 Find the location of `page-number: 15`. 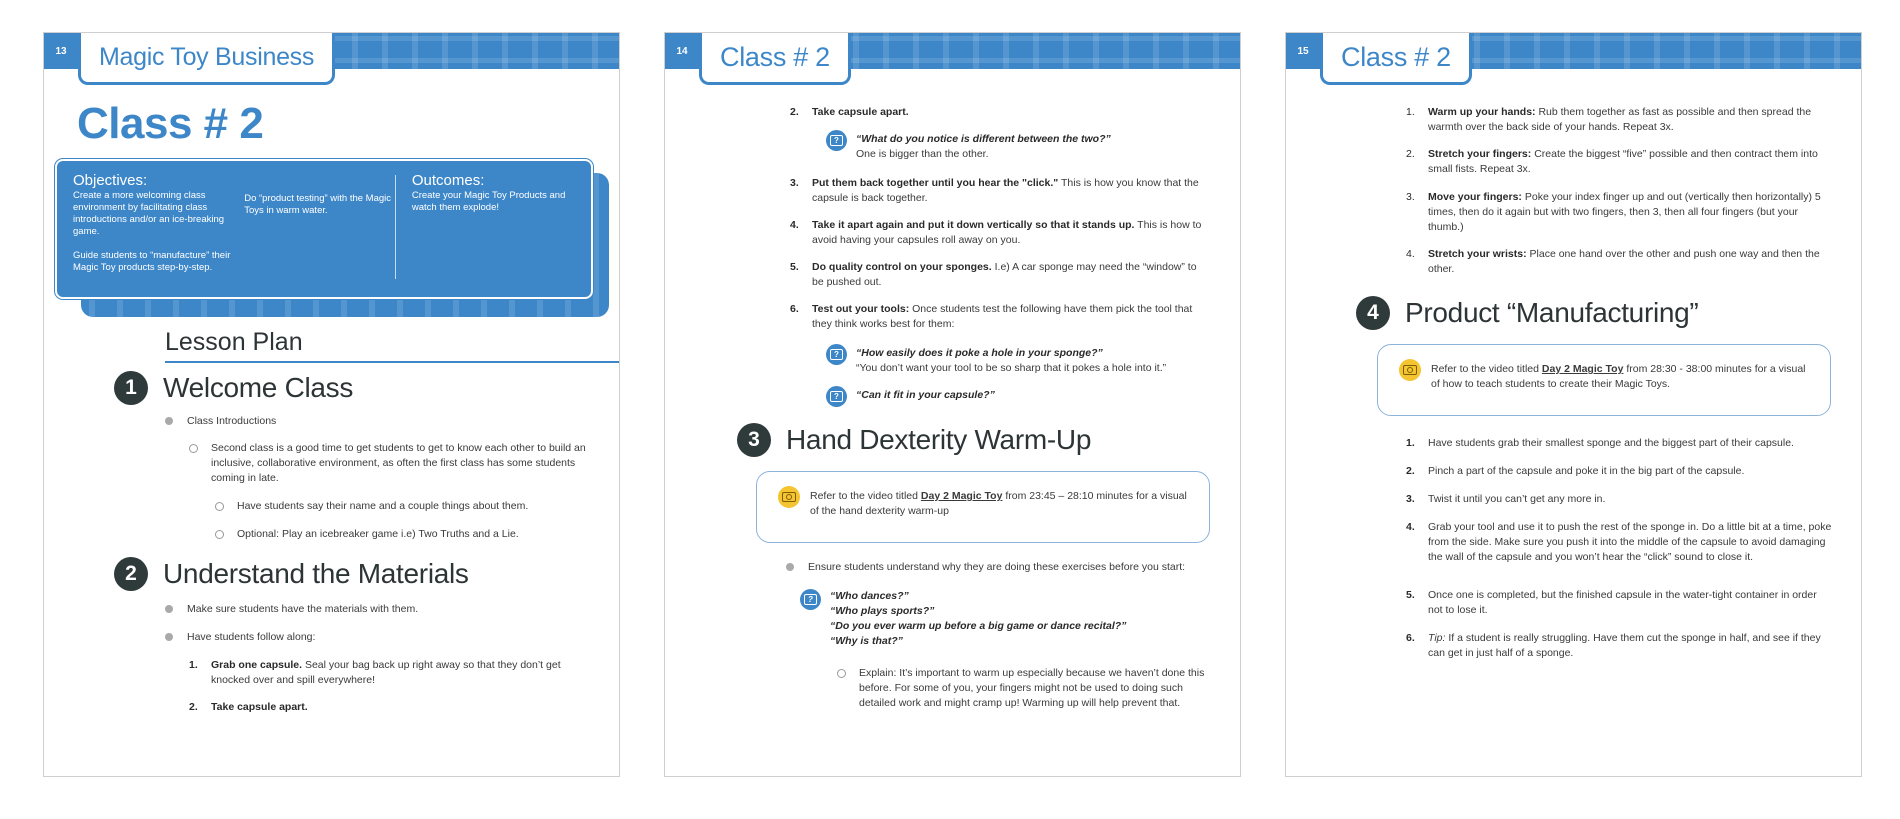

page-number: 15 is located at coordinates (1303, 51).